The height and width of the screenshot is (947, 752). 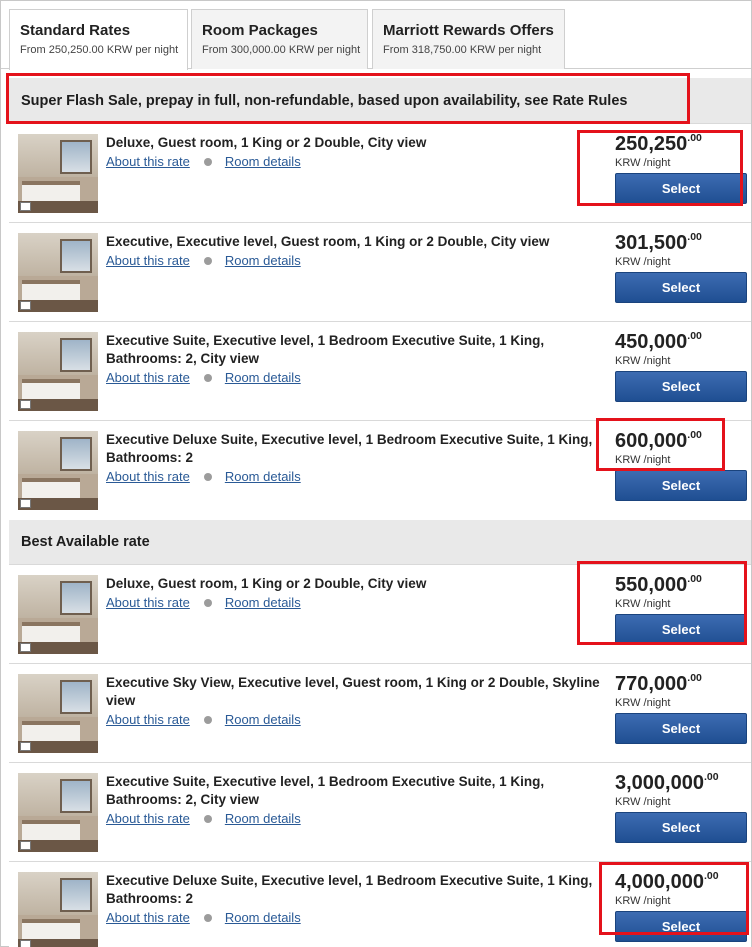 What do you see at coordinates (659, 783) in the screenshot?
I see `price-amount: 3,000,000` at bounding box center [659, 783].